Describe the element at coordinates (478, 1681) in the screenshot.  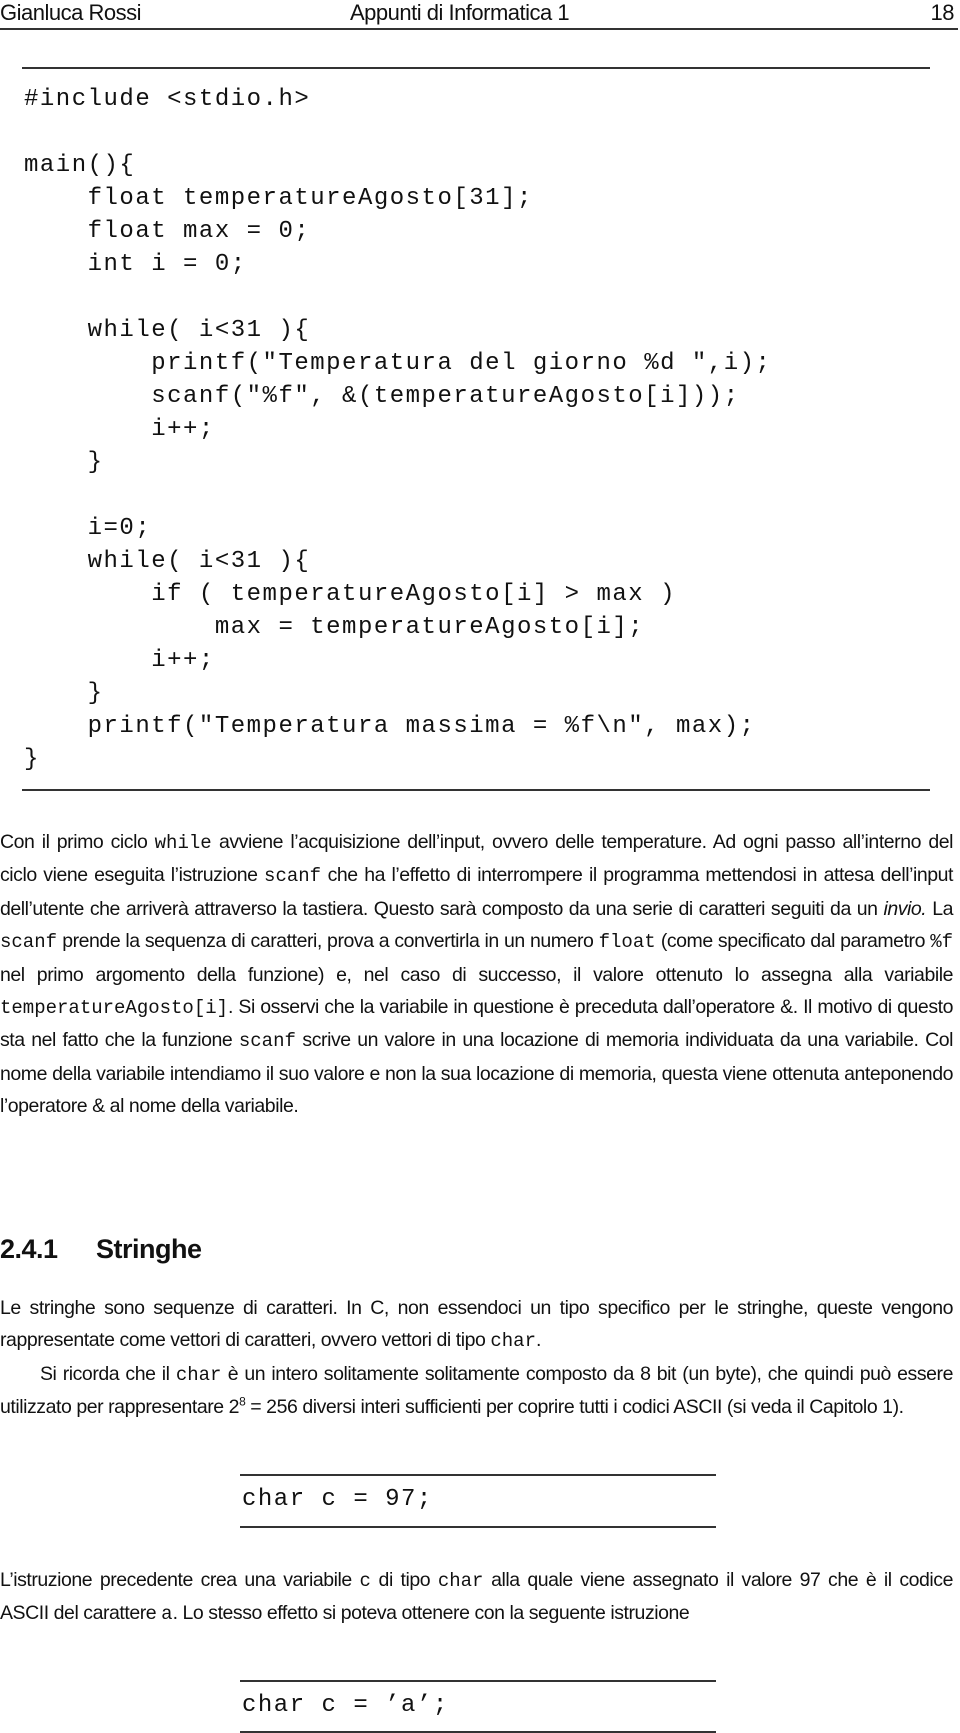
I see `listing-char2-top-rule` at that location.